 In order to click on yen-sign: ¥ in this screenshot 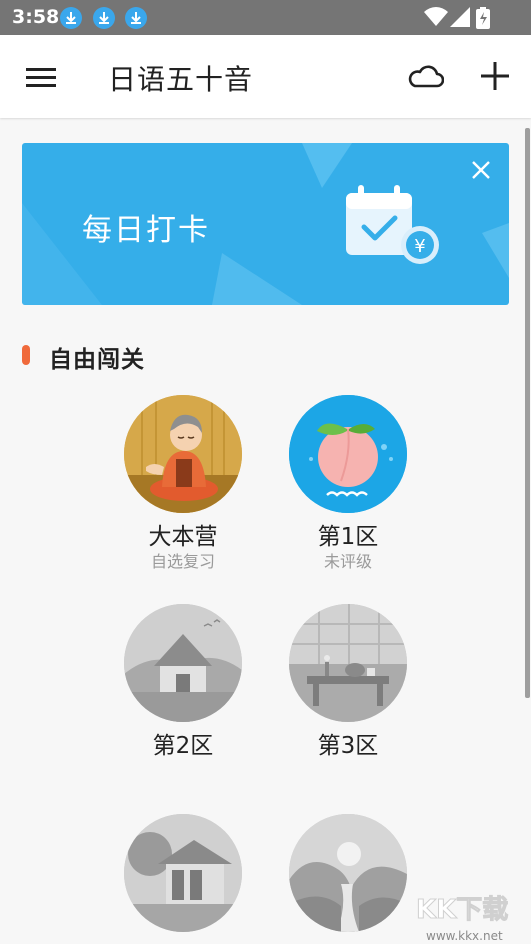, I will do `click(419, 246)`.